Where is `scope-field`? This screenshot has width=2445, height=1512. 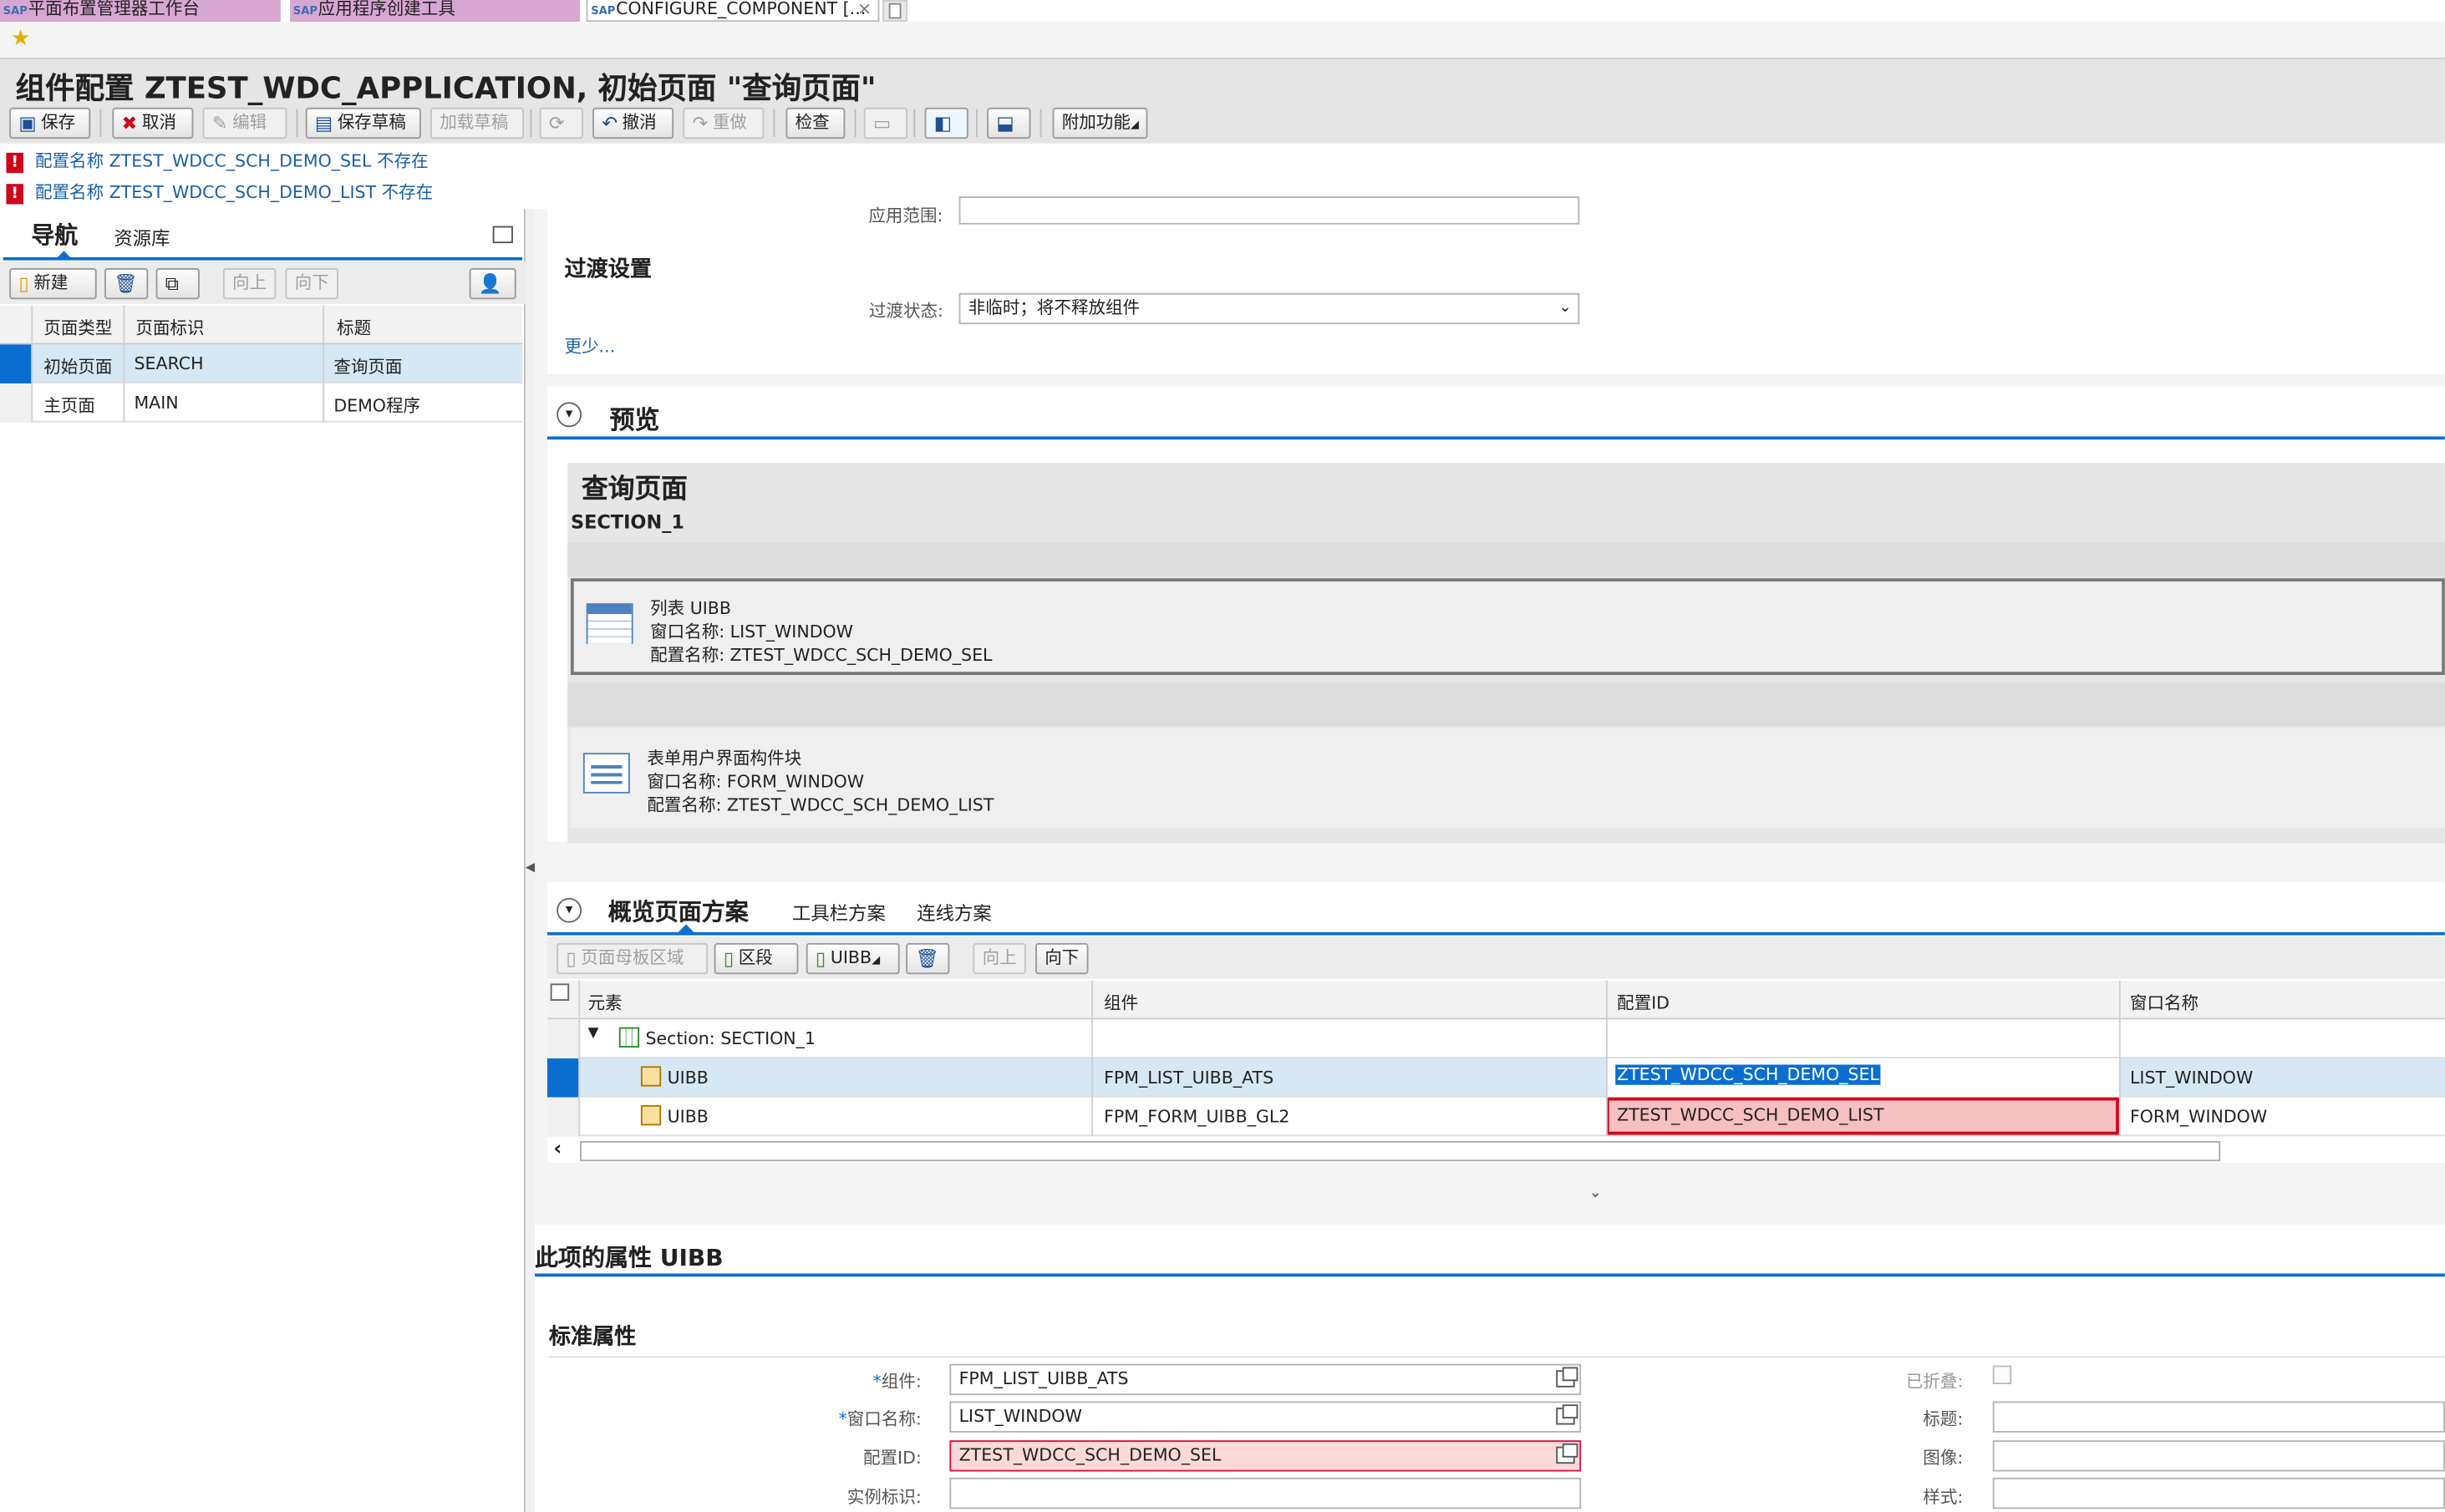 scope-field is located at coordinates (1269, 210).